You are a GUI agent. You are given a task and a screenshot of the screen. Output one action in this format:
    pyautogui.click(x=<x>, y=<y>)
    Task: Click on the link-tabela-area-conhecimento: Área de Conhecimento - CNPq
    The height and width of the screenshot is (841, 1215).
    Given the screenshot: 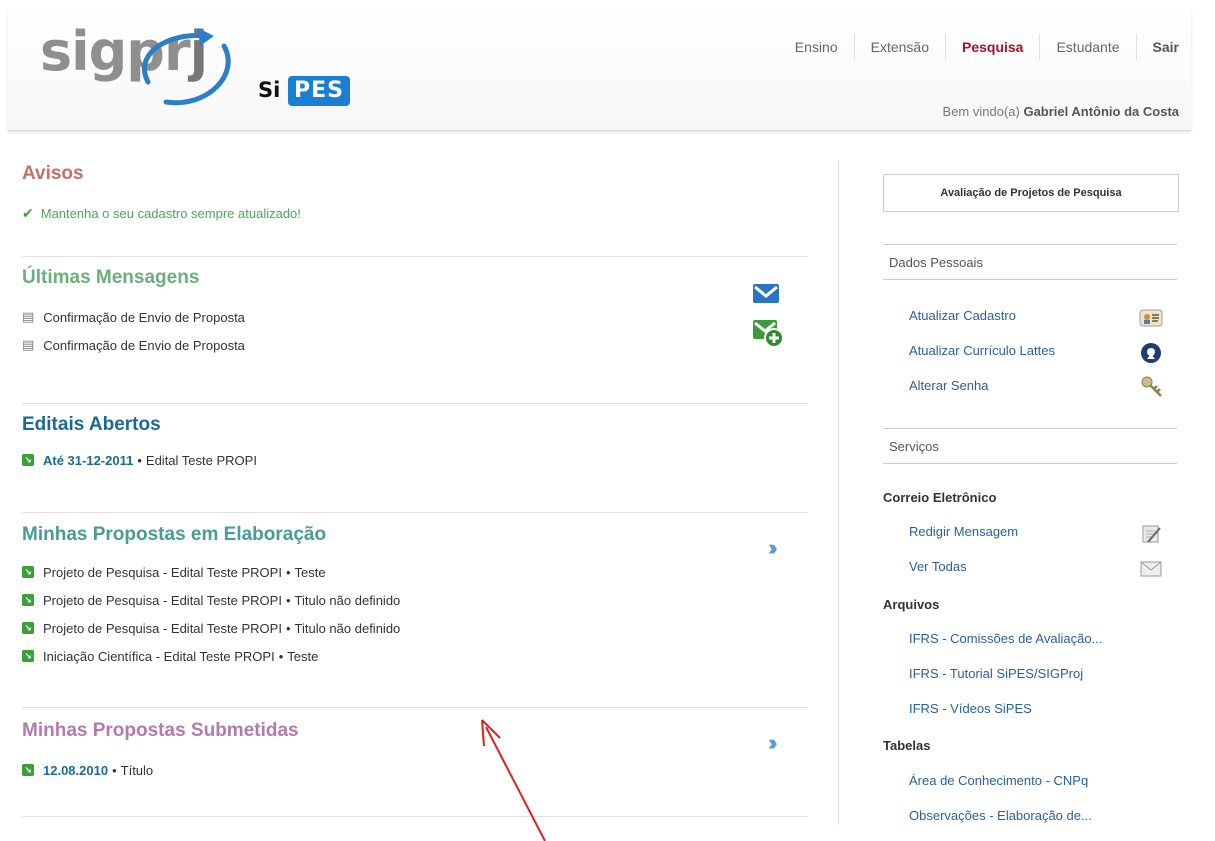 What is the action you would take?
    pyautogui.click(x=998, y=780)
    